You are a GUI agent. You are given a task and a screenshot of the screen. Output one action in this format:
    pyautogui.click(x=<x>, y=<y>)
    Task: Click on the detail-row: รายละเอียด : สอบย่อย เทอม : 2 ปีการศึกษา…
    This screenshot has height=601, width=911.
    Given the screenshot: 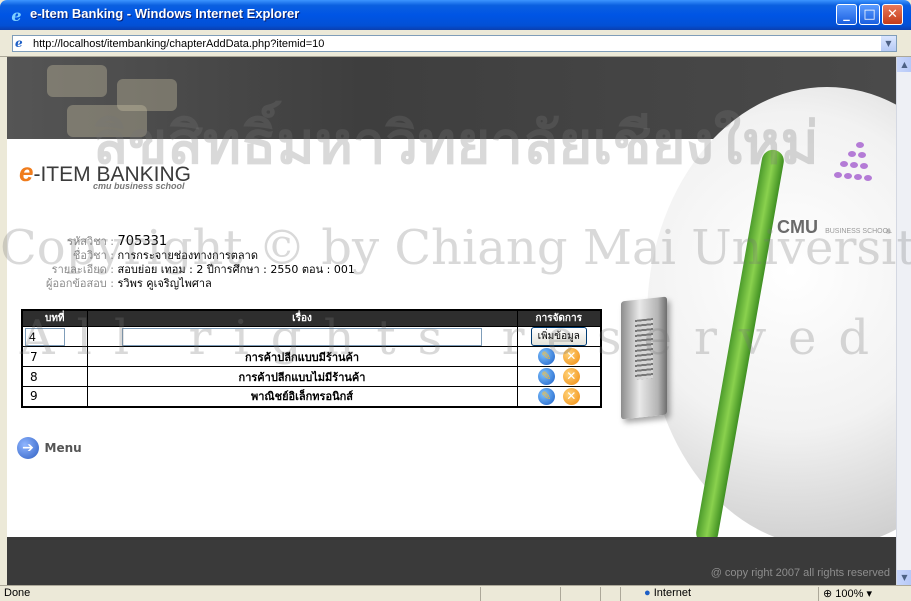 What is the action you would take?
    pyautogui.click(x=188, y=270)
    